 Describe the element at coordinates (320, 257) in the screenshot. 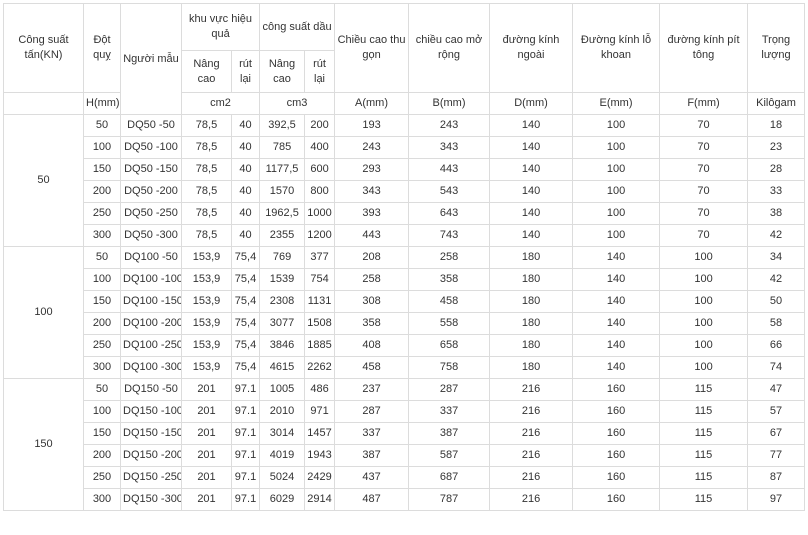

I see `oil-retract-cell: 377` at that location.